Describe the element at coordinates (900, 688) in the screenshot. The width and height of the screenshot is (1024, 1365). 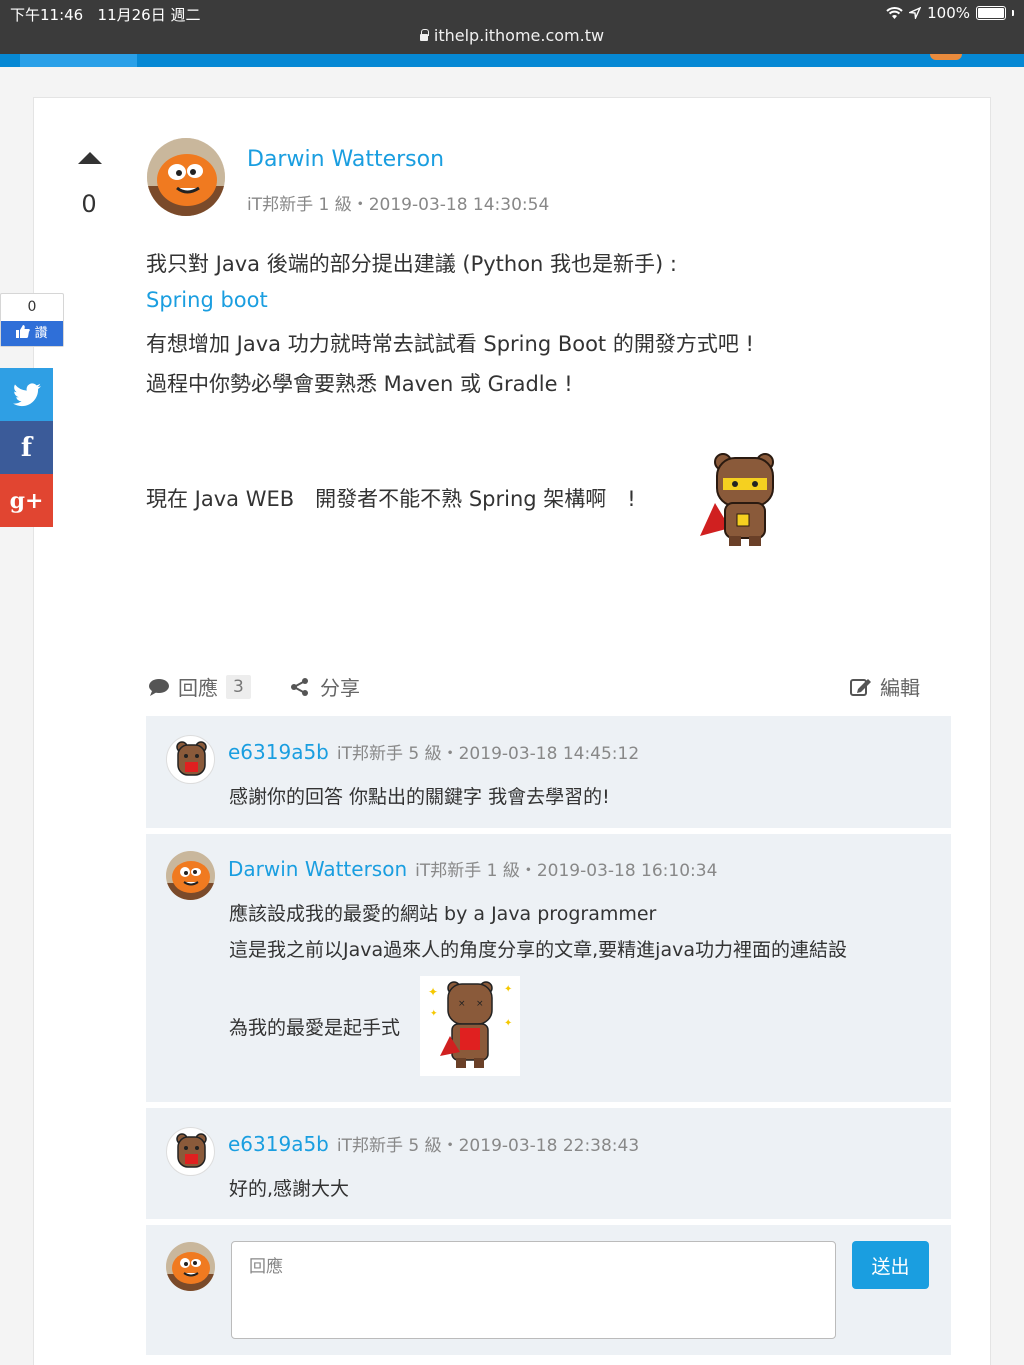
I see `edit-label: 編輯` at that location.